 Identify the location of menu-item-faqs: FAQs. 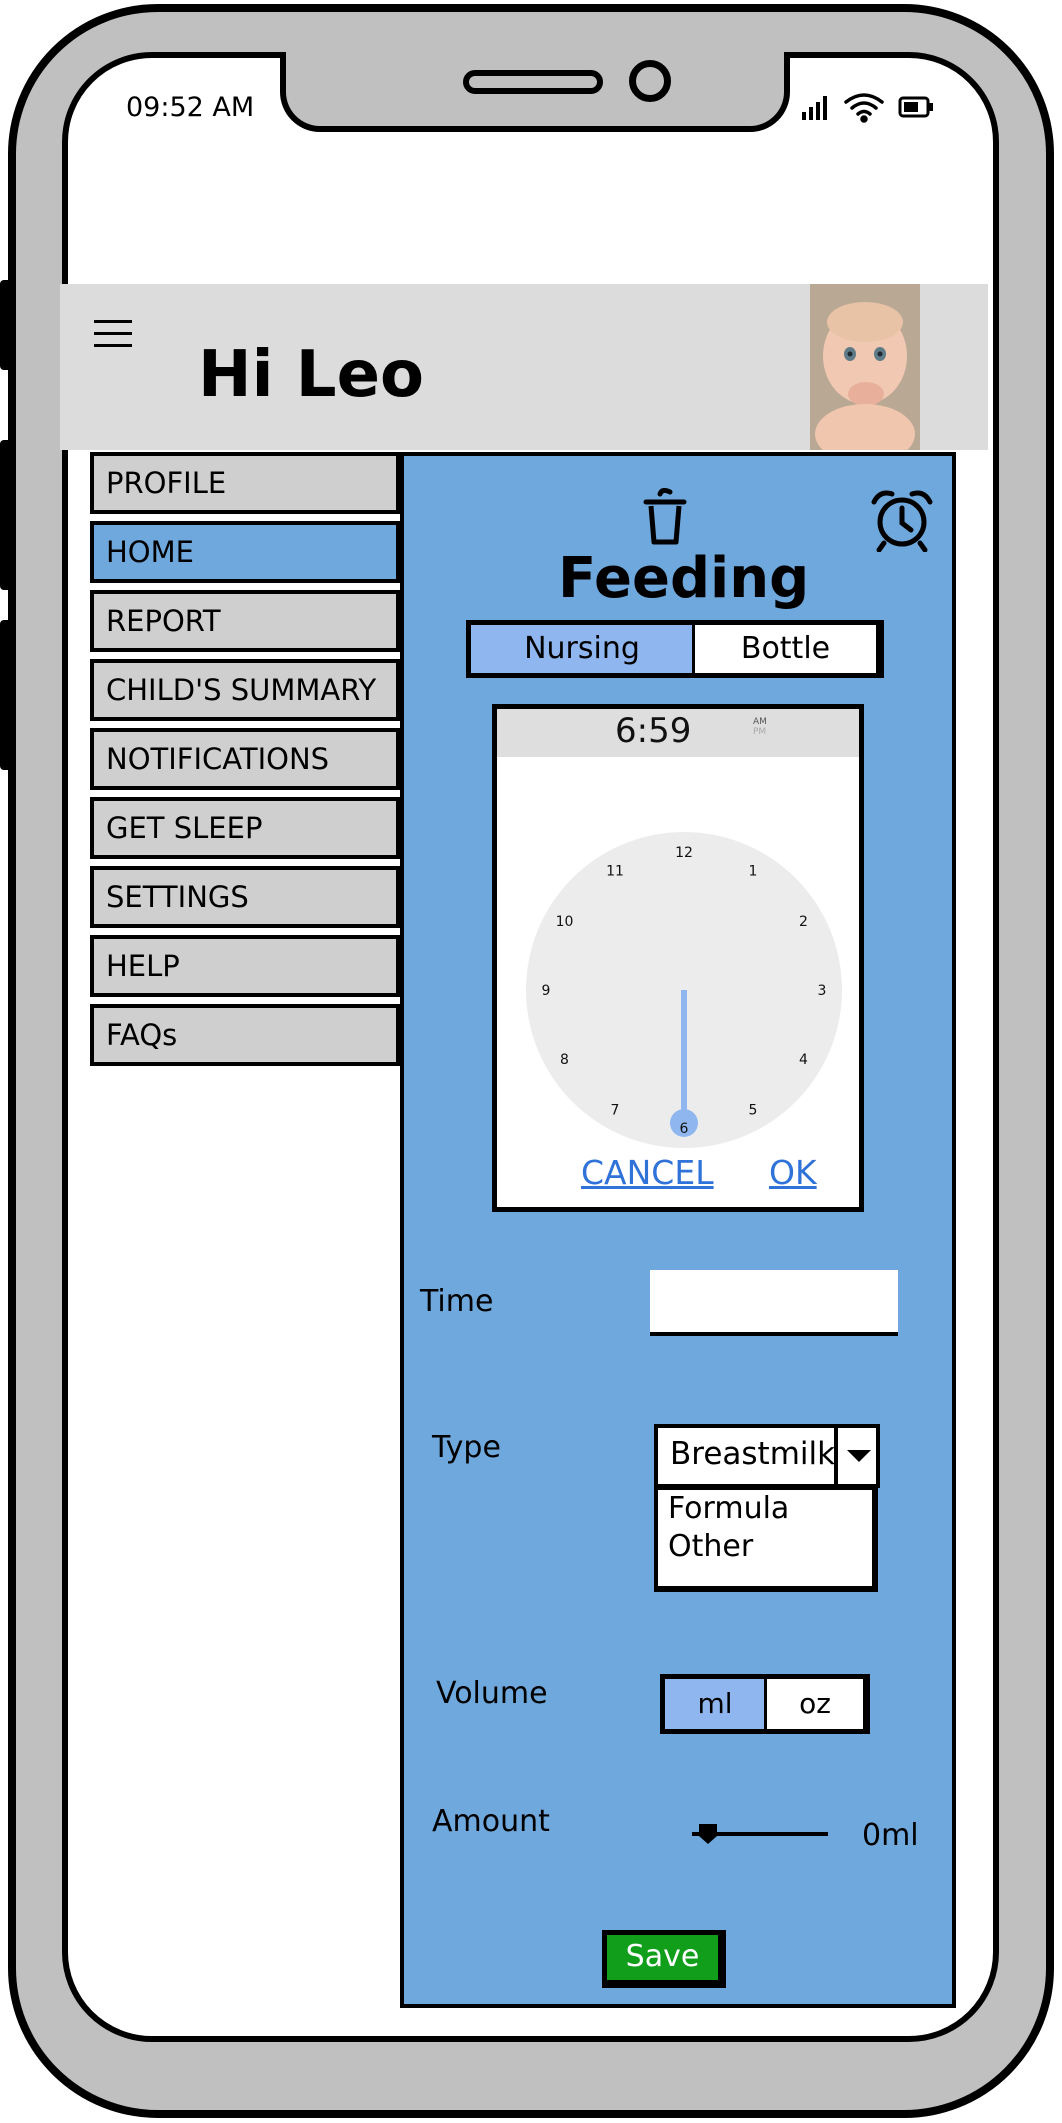
(246, 1035).